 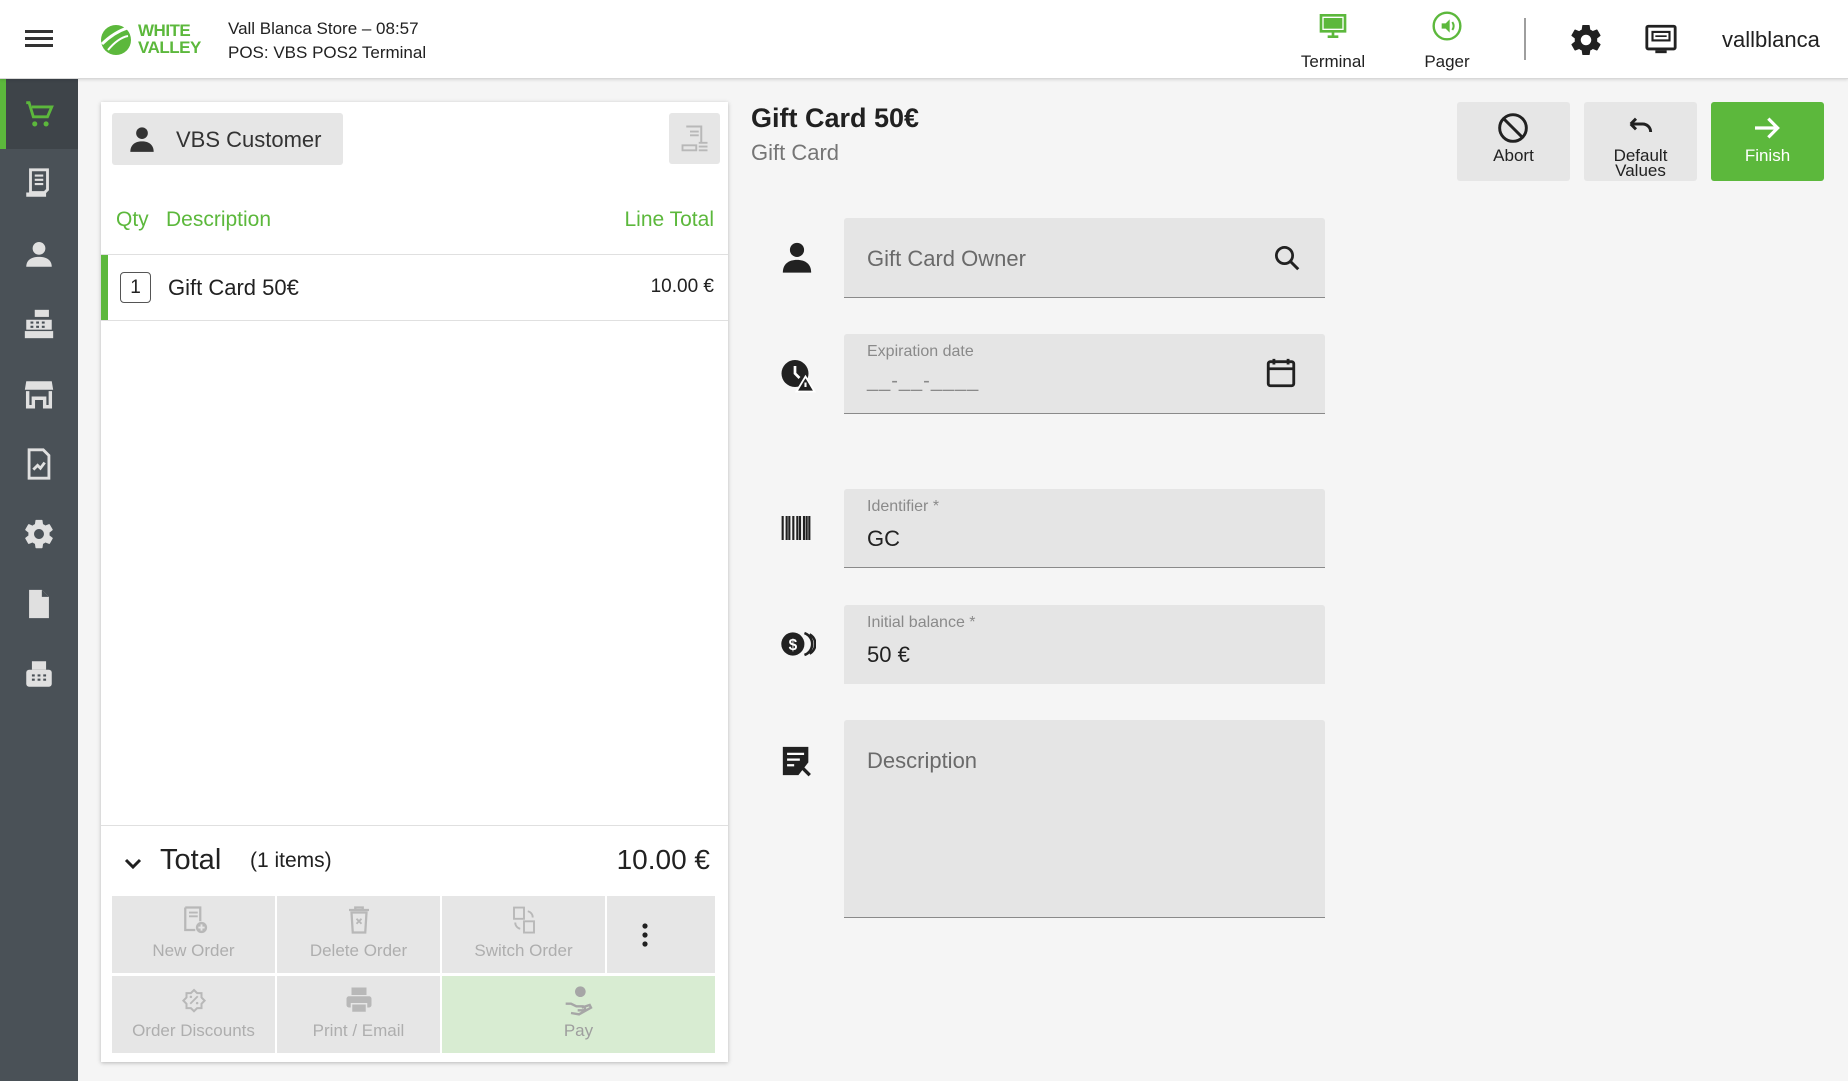 What do you see at coordinates (104, 287) in the screenshot?
I see `selected-indicator` at bounding box center [104, 287].